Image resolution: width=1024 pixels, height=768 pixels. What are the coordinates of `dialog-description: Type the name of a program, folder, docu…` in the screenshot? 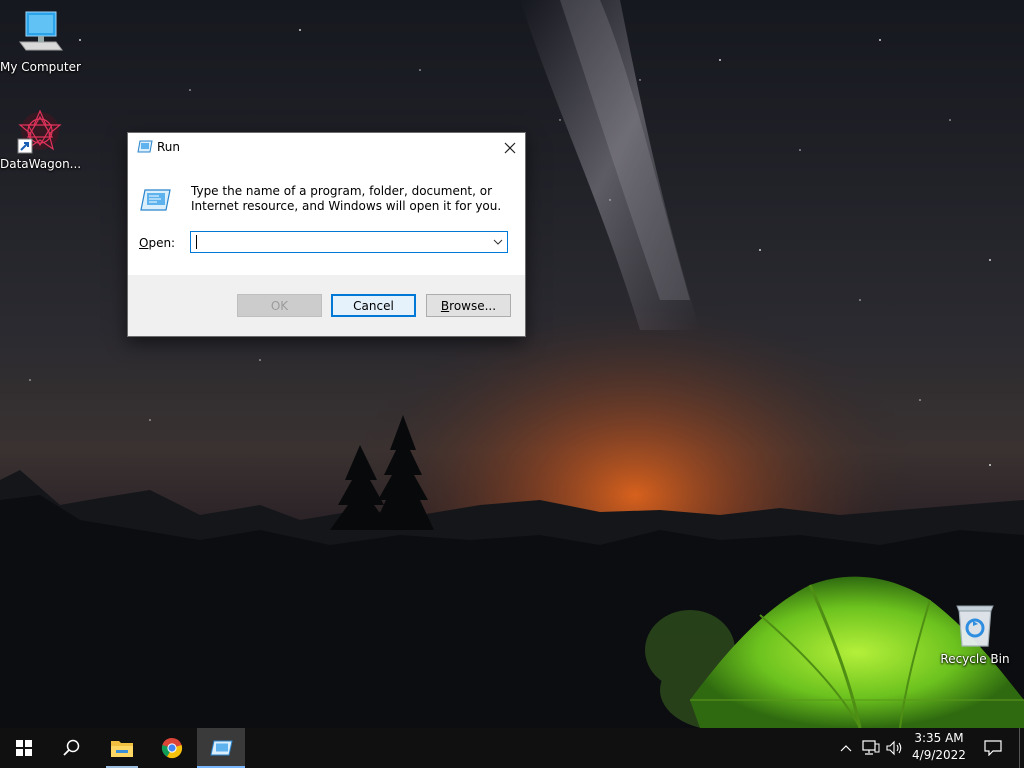 It's located at (346, 198).